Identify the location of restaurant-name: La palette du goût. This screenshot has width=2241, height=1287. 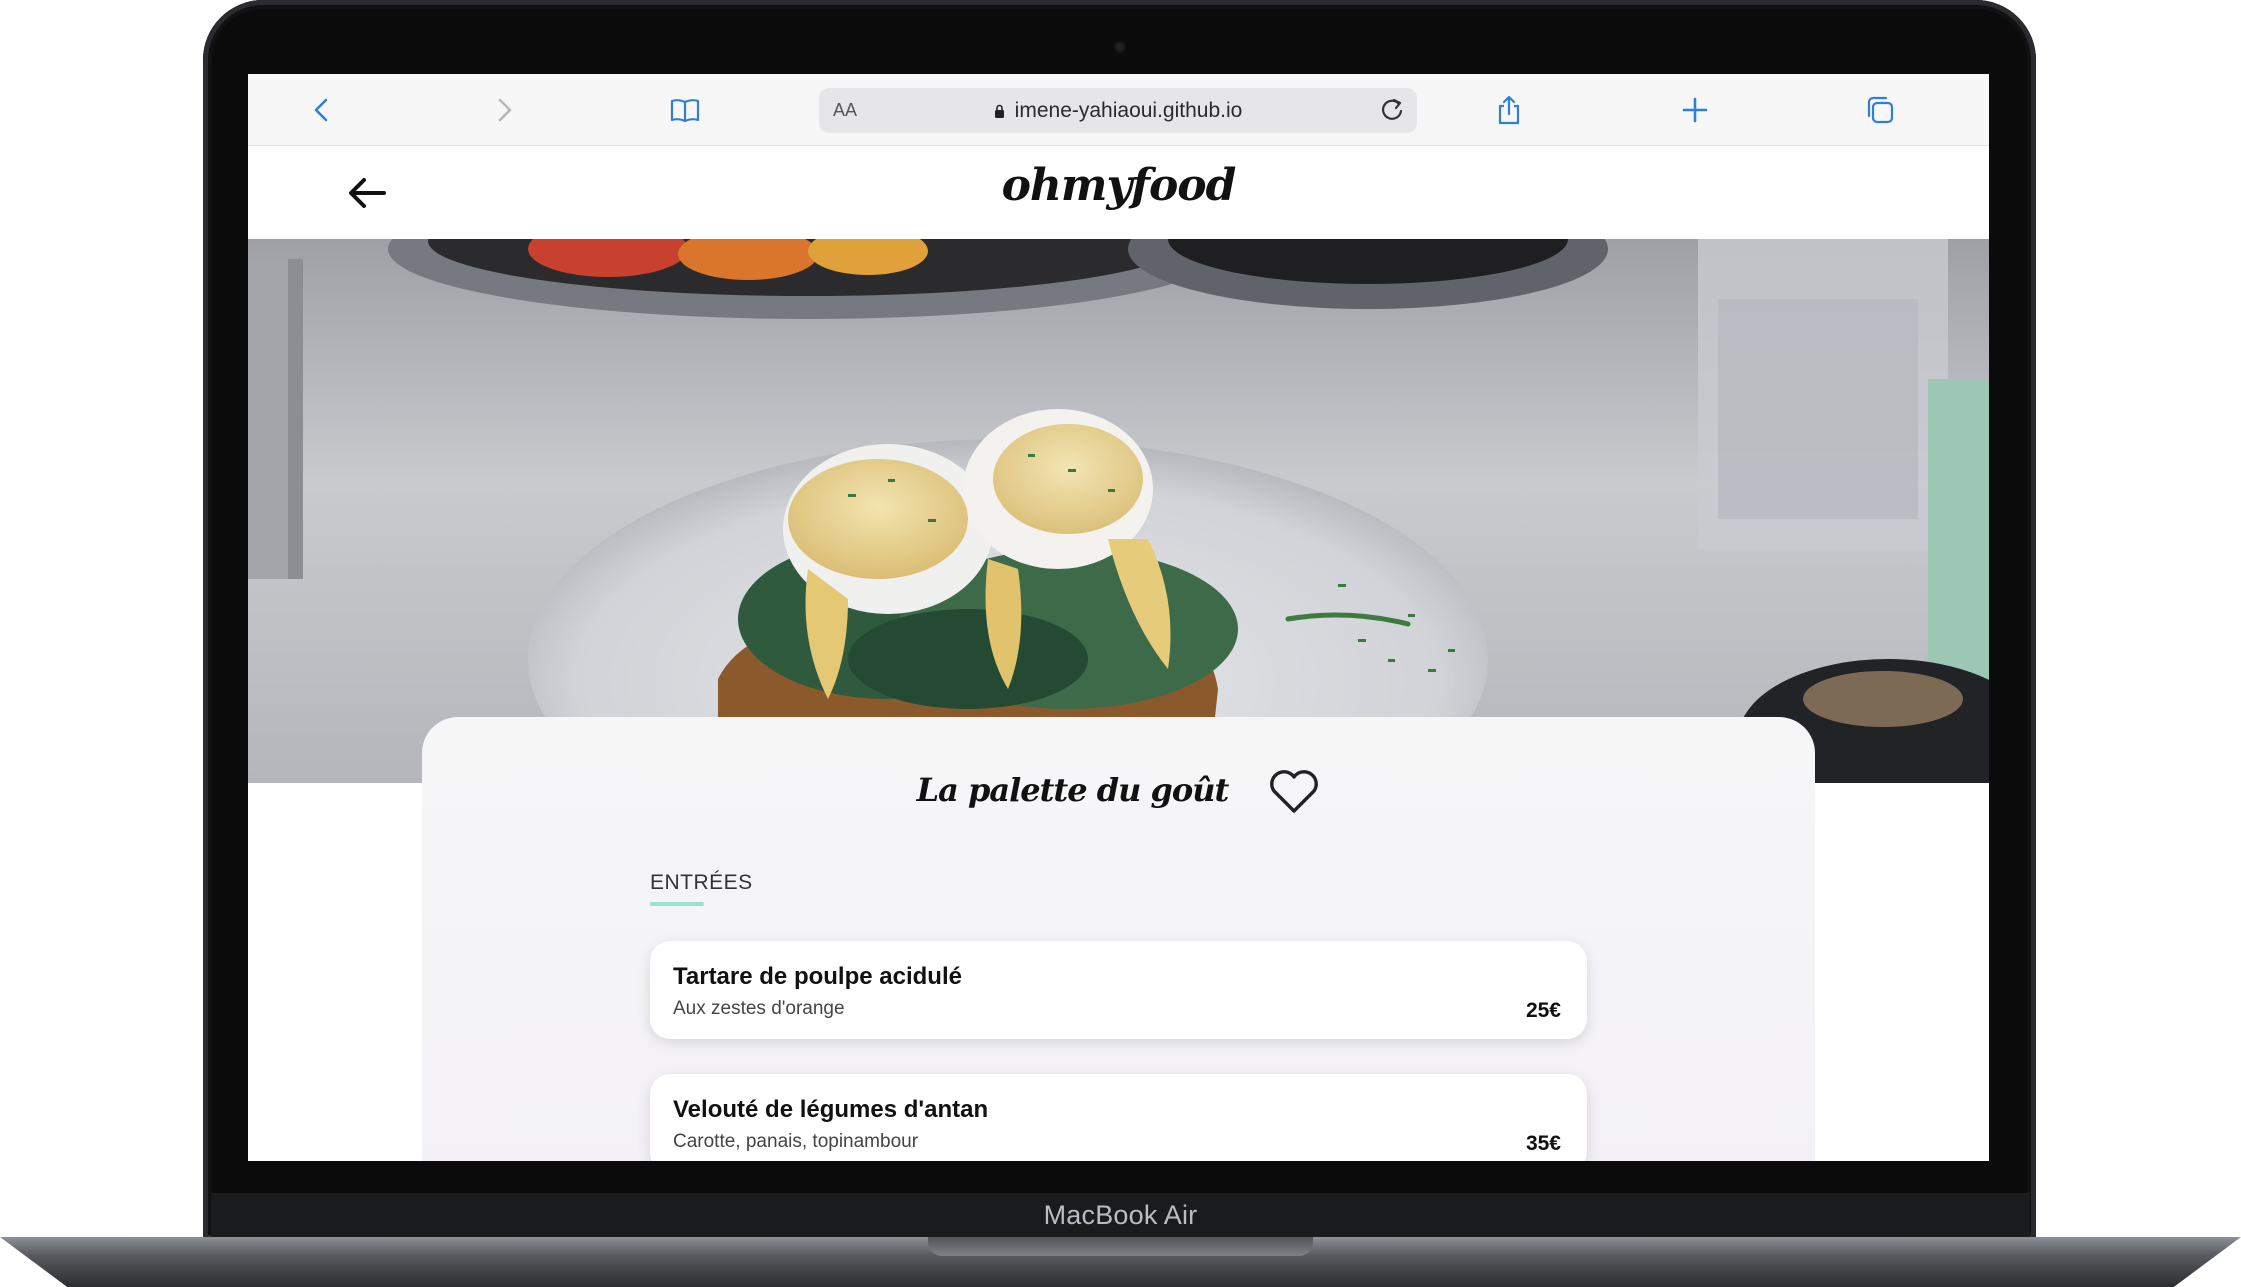
(1073, 789).